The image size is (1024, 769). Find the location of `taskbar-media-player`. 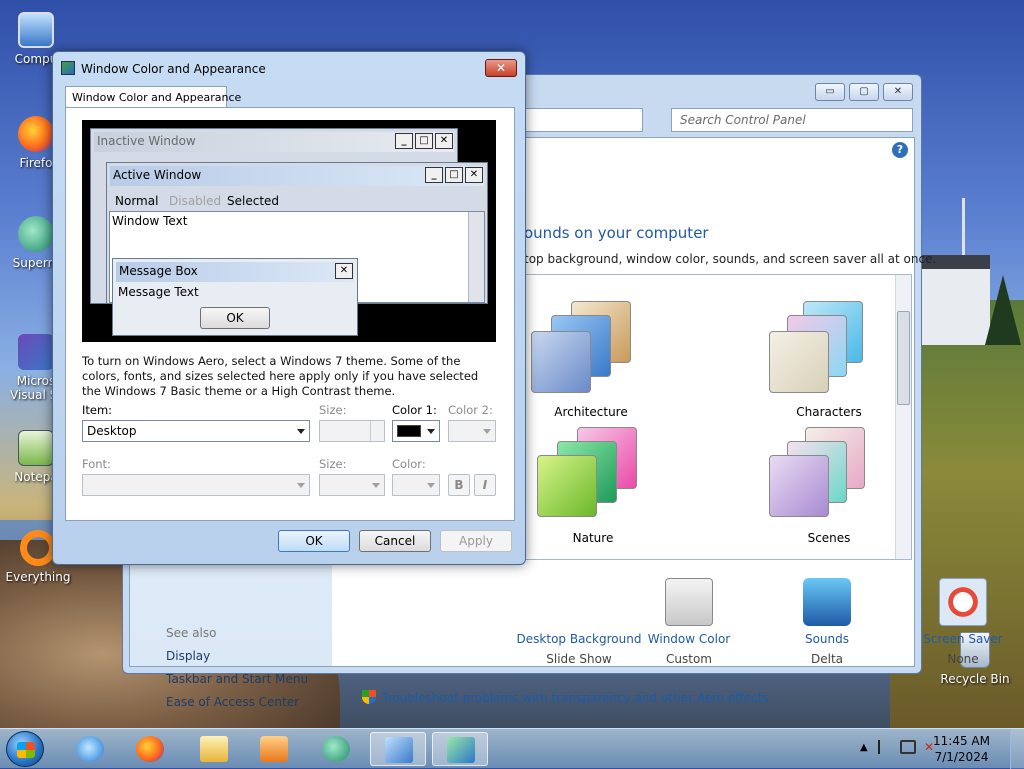

taskbar-media-player is located at coordinates (274, 749).